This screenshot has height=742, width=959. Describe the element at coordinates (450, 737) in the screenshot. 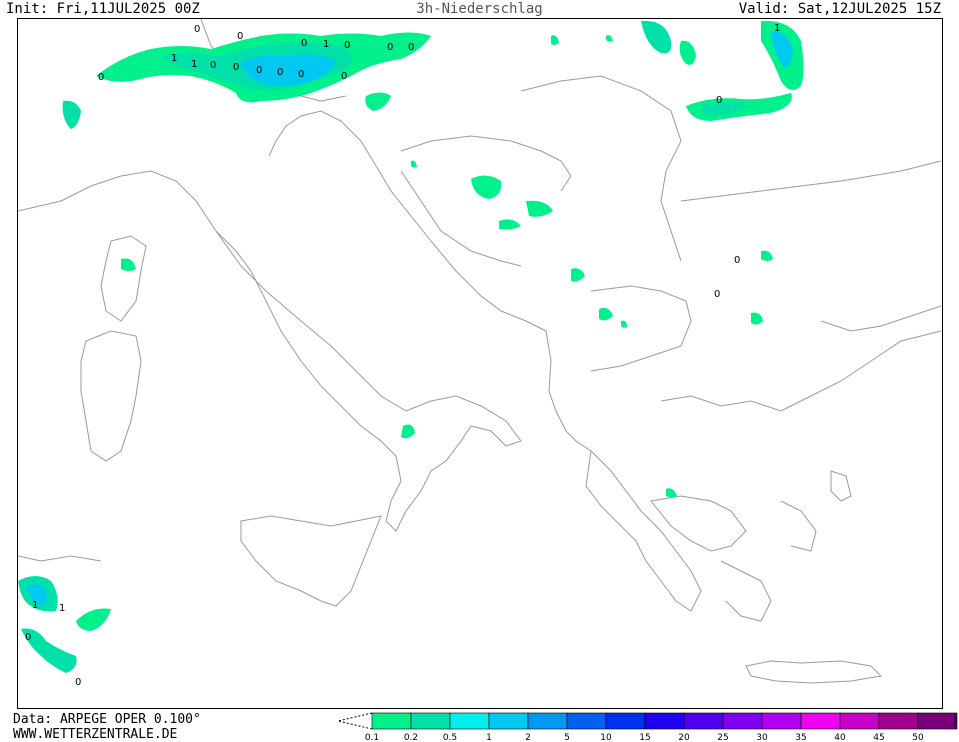

I see `legend-tick-label: 0.5` at that location.